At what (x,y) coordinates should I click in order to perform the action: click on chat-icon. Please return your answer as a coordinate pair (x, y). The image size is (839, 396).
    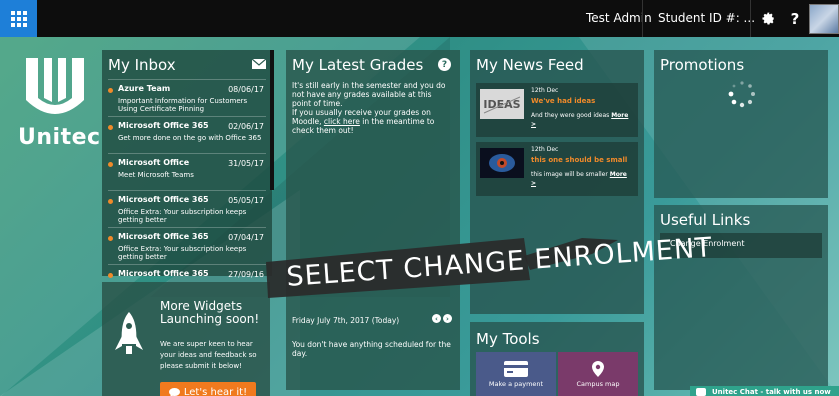
    Looking at the image, I should click on (701, 392).